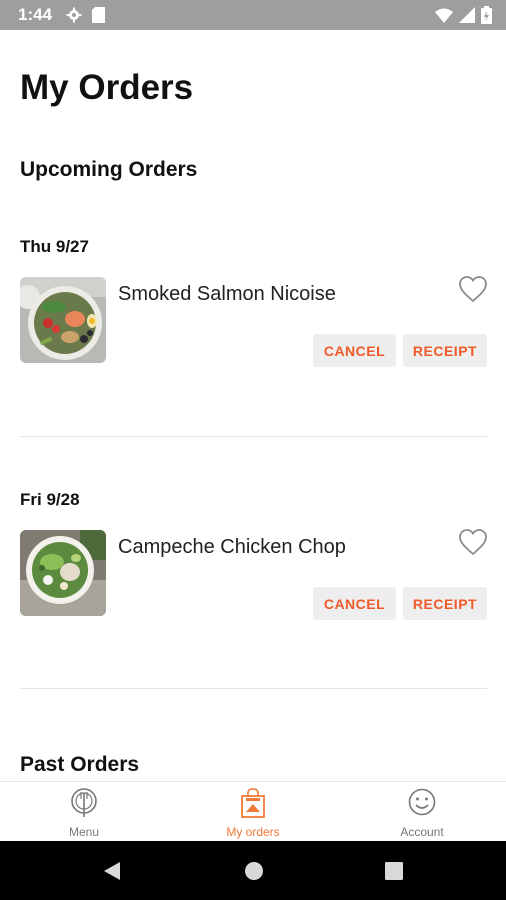 The height and width of the screenshot is (900, 506). I want to click on order-date: Fri 9/28, so click(50, 499).